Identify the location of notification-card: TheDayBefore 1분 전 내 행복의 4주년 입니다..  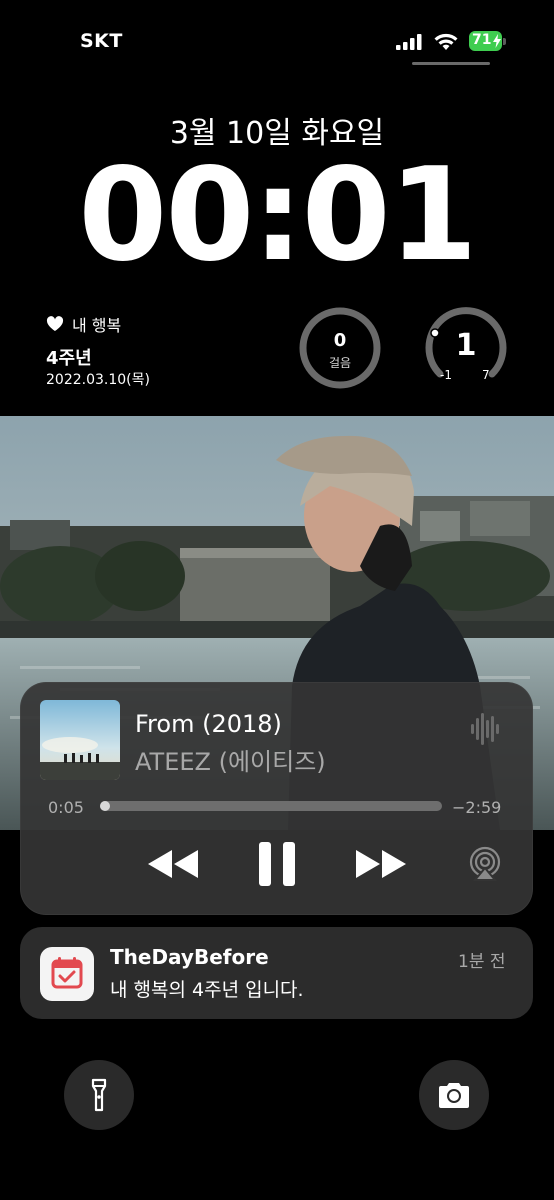
(276, 973).